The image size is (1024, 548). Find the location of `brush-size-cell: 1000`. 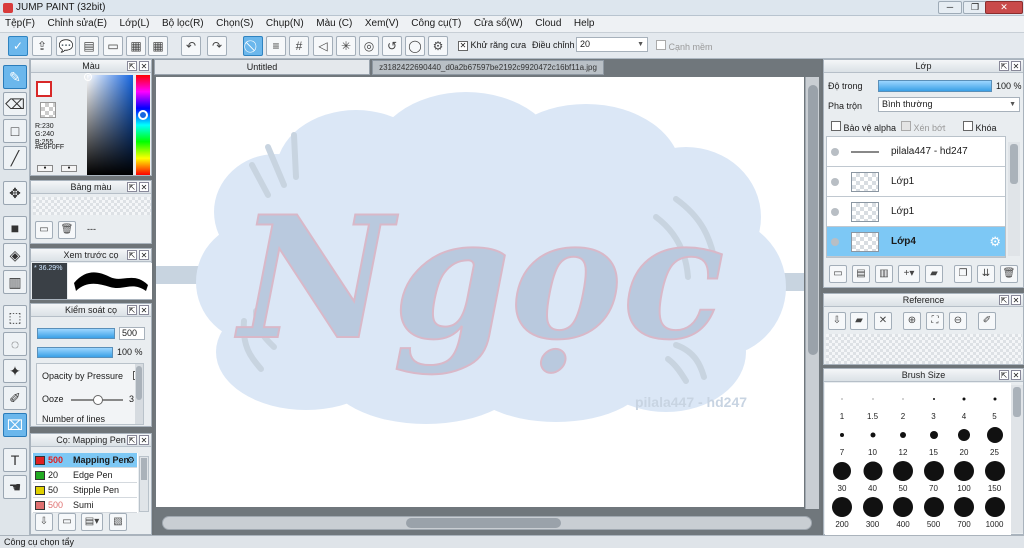

brush-size-cell: 1000 is located at coordinates (995, 512).